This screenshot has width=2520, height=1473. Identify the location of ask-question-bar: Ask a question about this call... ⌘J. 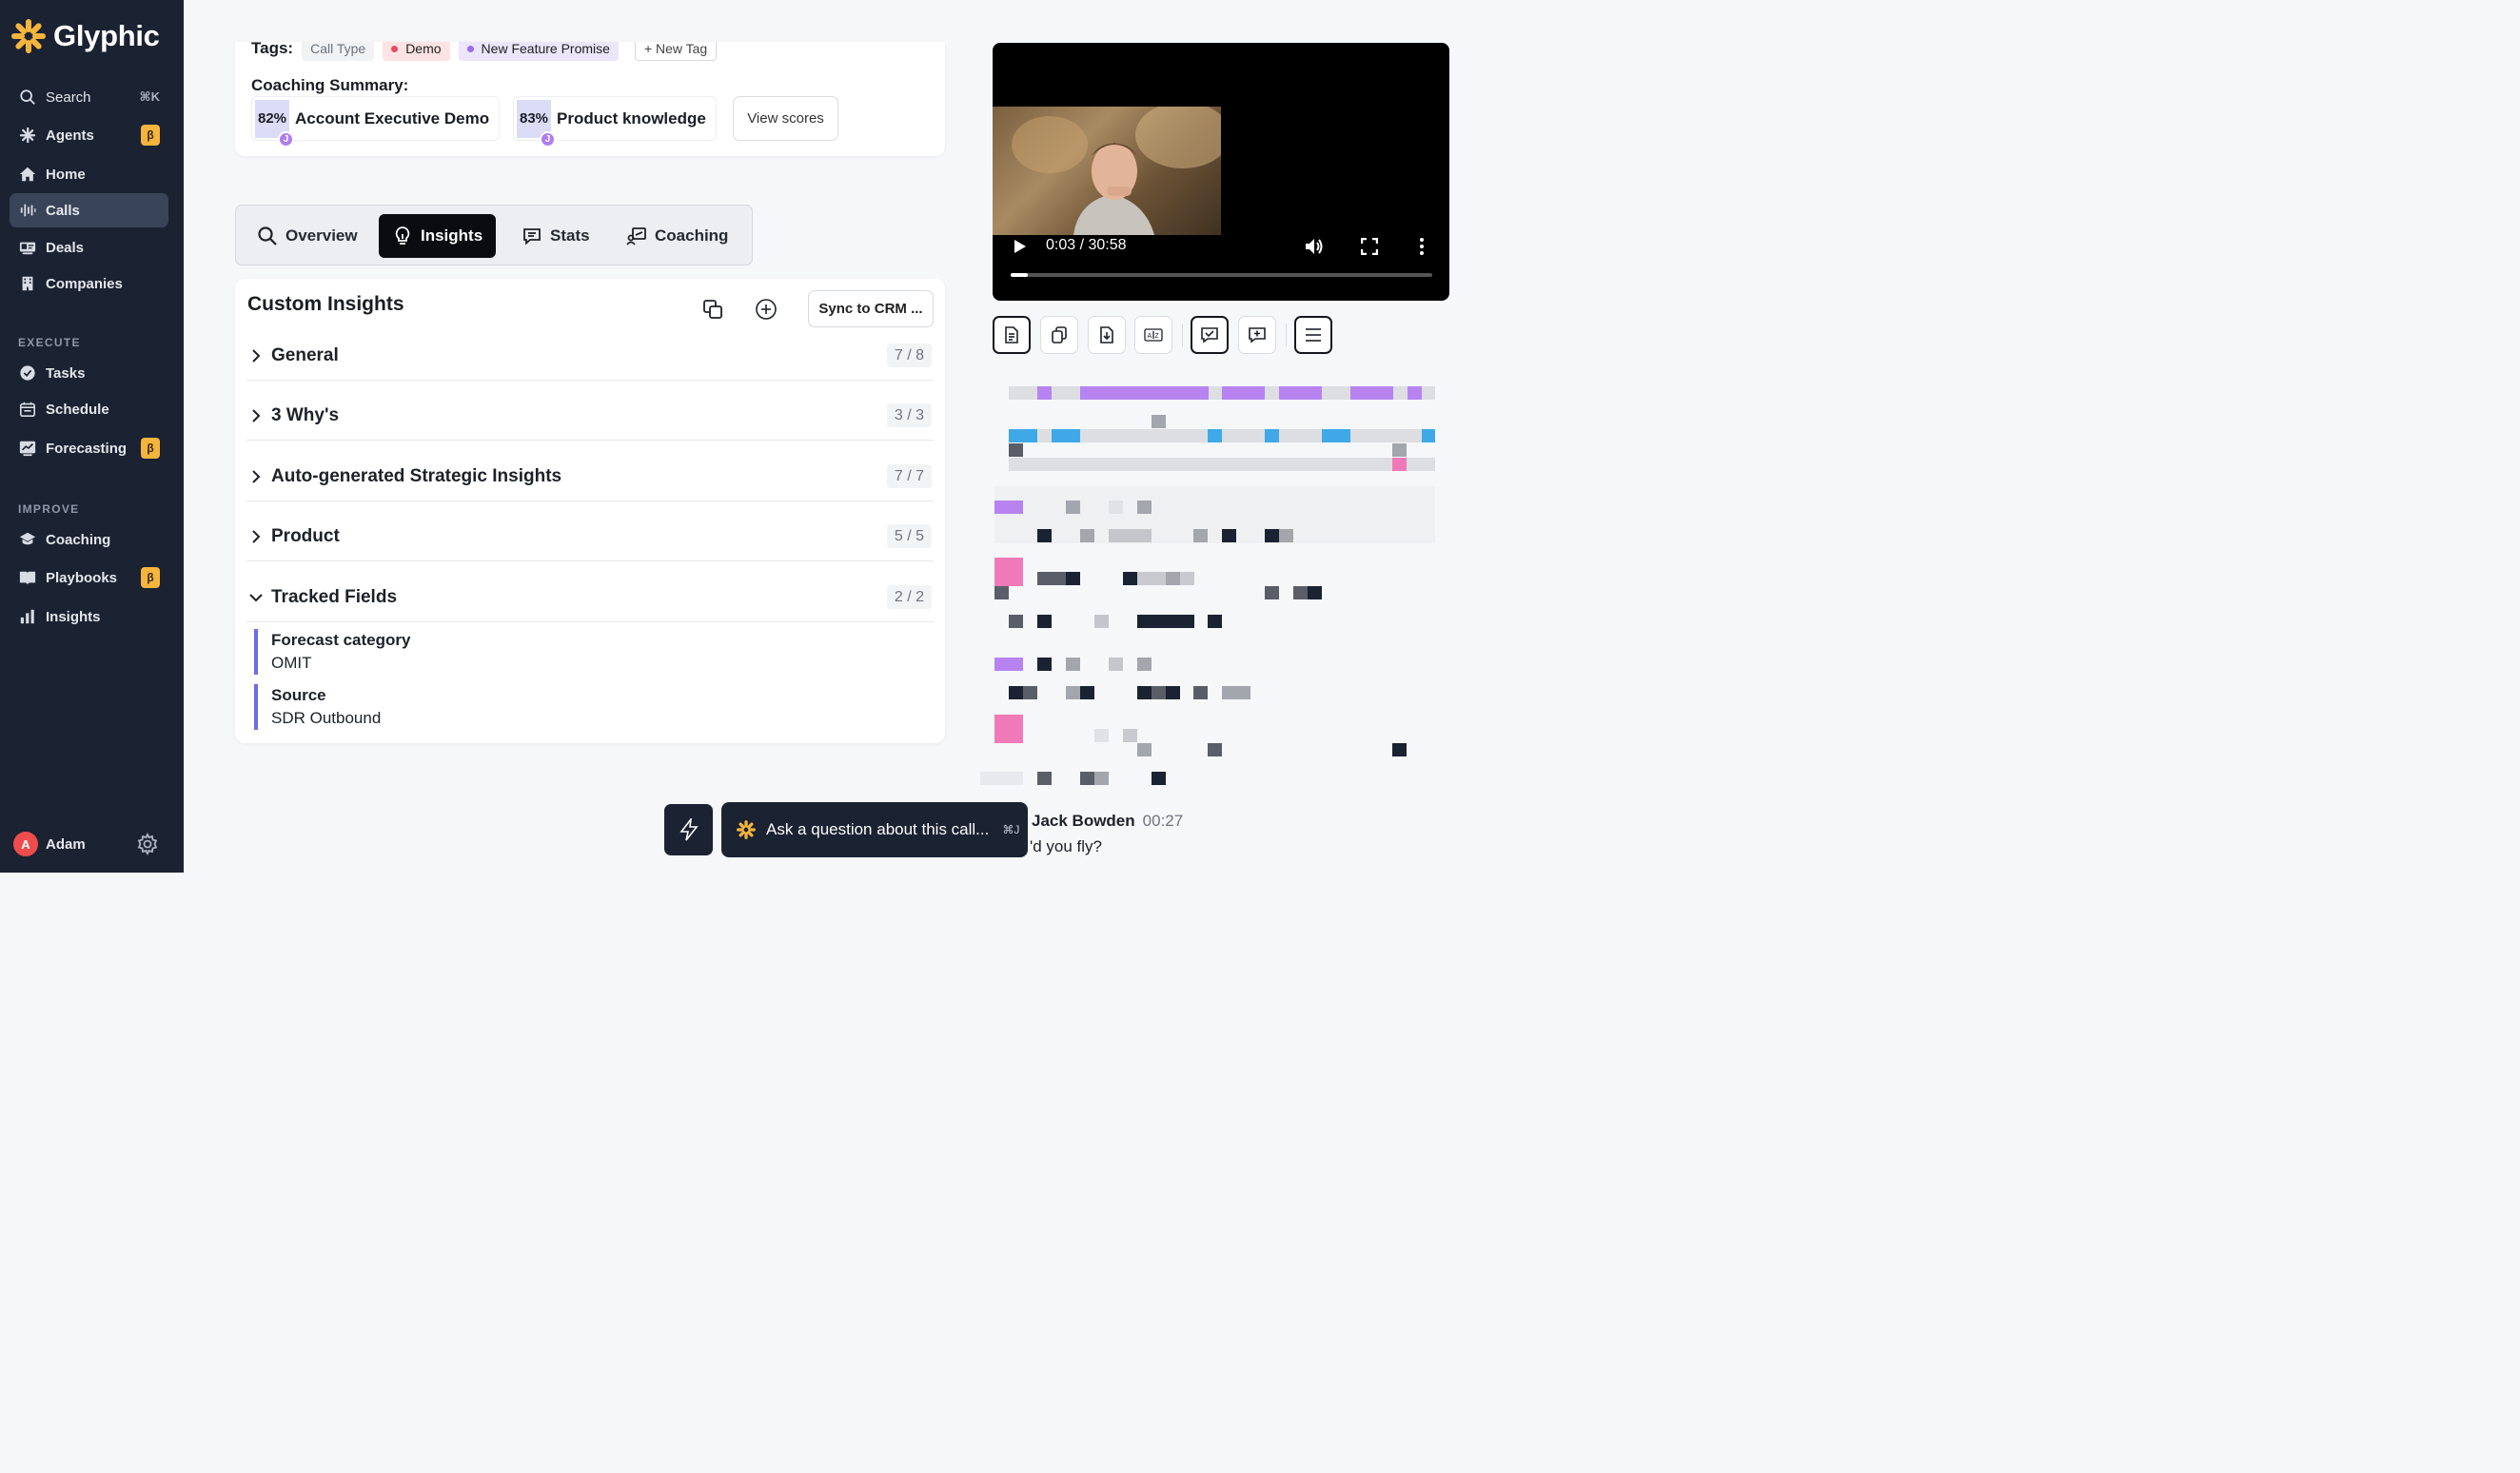
(874, 829).